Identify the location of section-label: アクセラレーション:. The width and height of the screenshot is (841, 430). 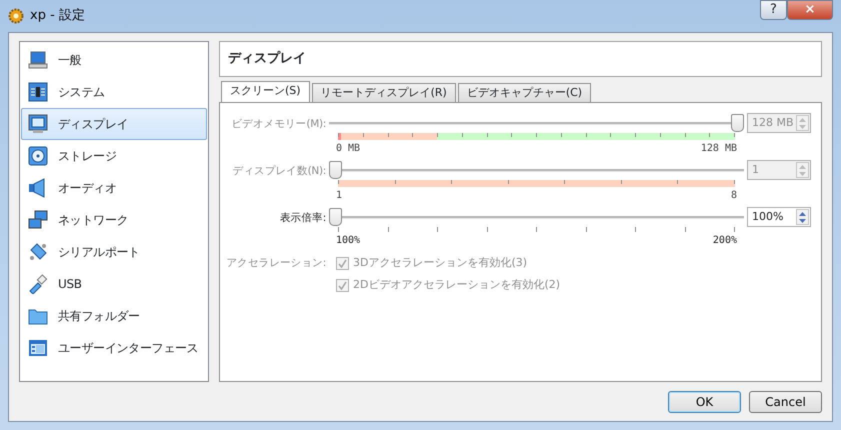
(276, 263).